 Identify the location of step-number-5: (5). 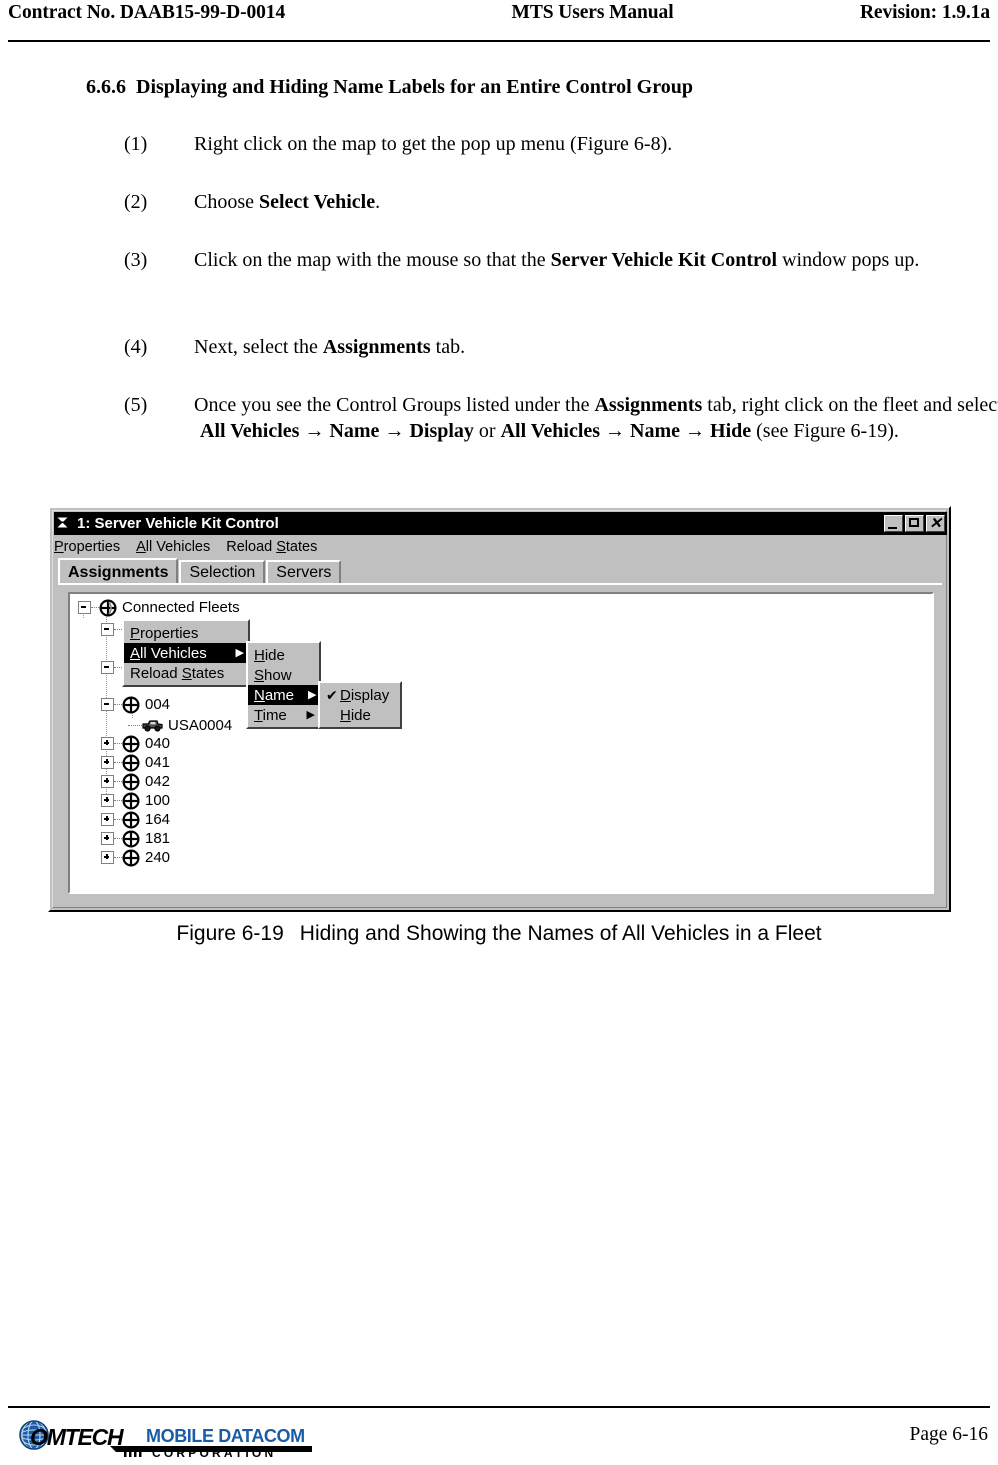
(136, 405).